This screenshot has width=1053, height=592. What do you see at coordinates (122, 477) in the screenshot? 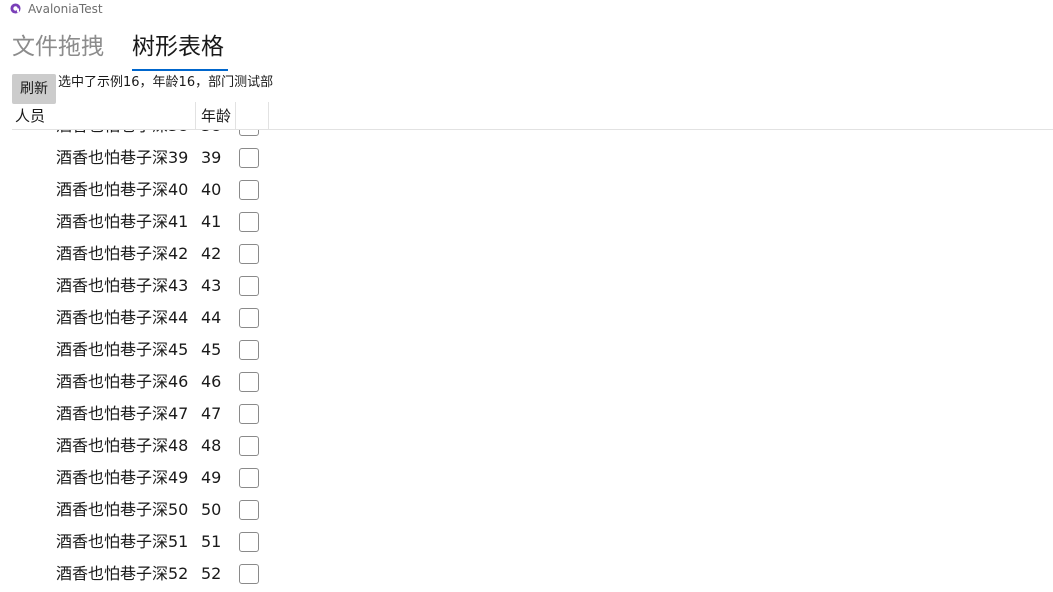
I see `person-name-cell: 酒香也怕巷子深49` at bounding box center [122, 477].